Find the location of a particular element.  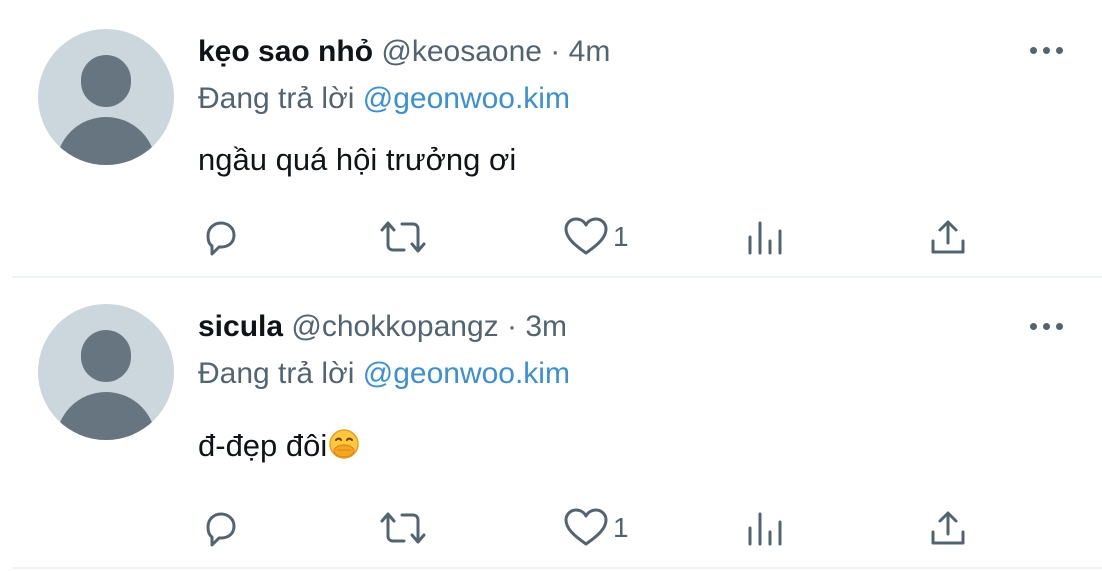

display-name: sicula is located at coordinates (240, 326).